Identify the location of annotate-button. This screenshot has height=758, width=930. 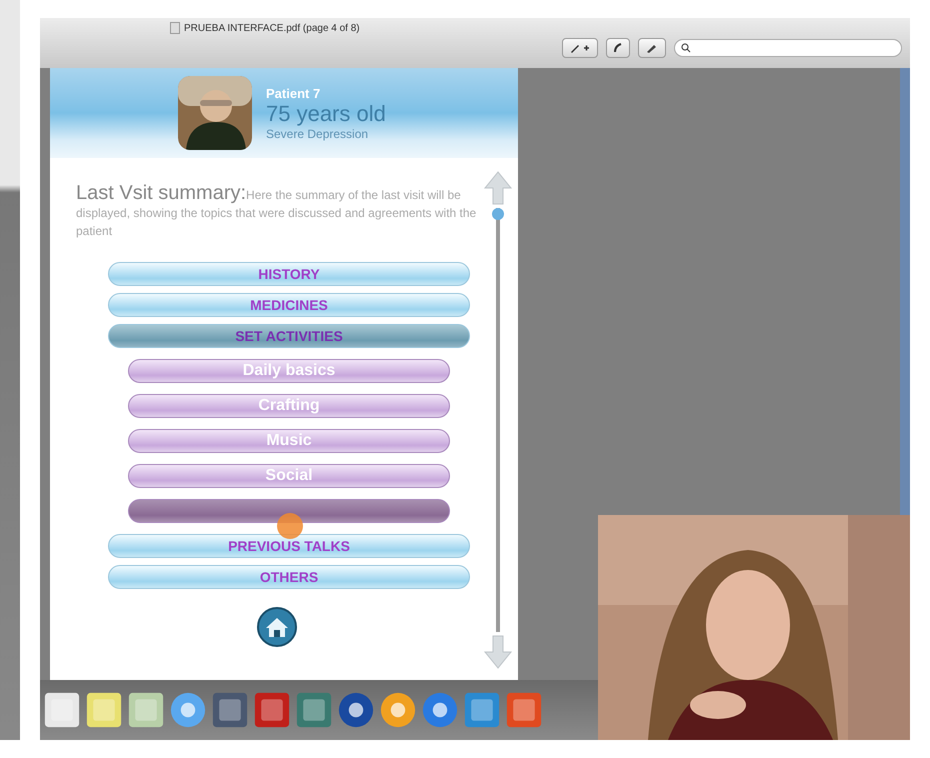
(580, 48).